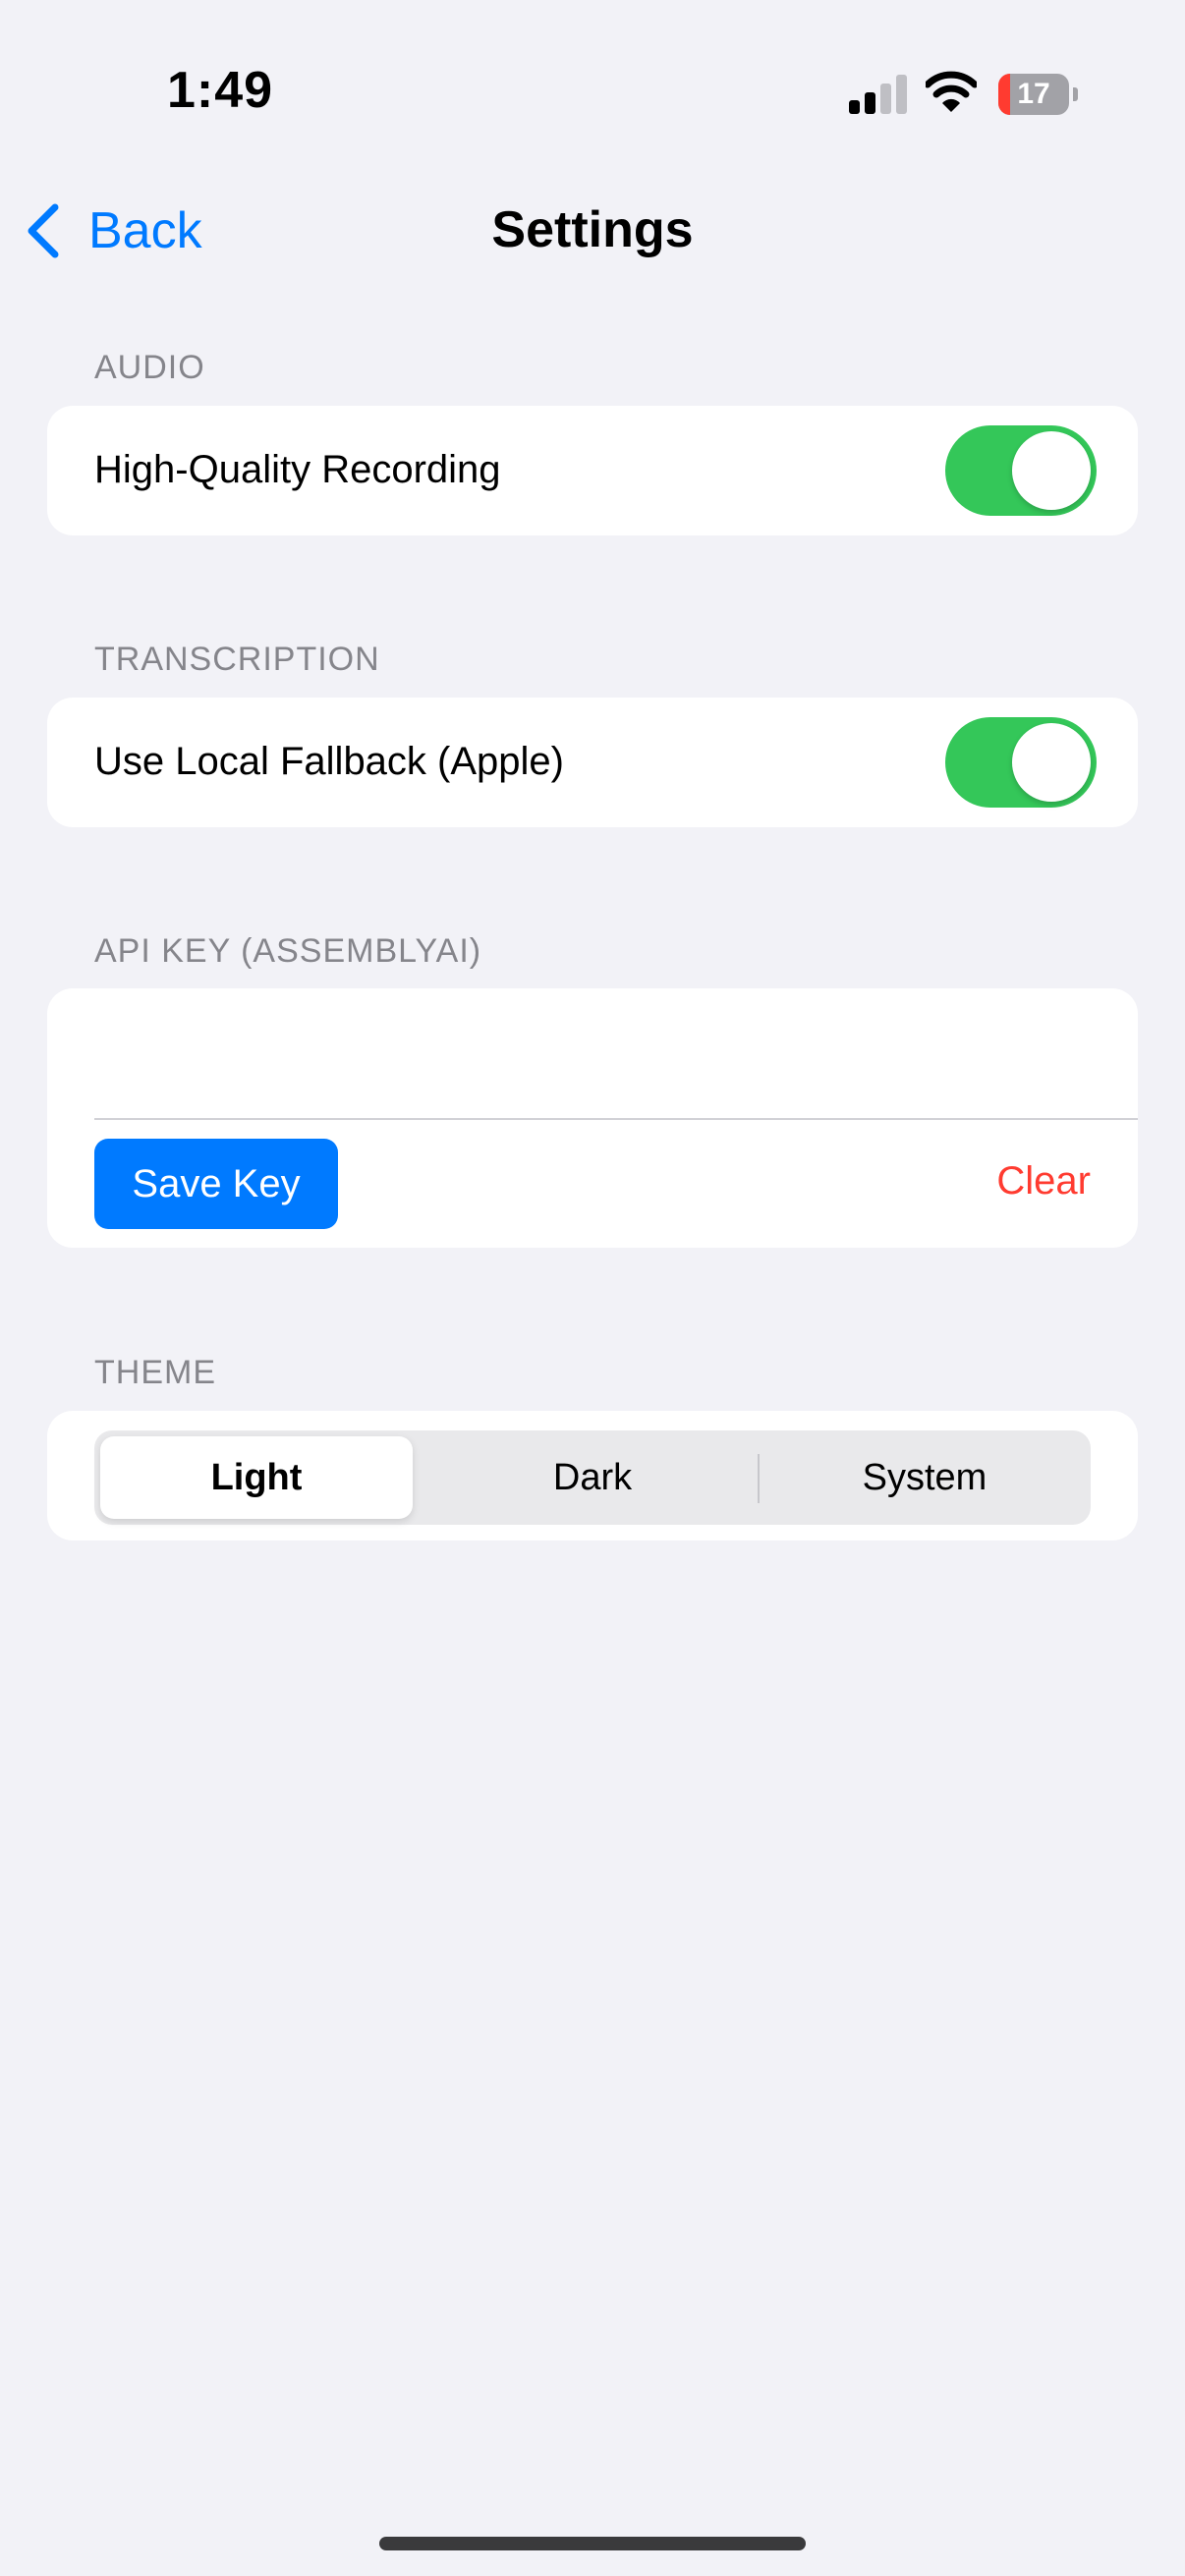 The width and height of the screenshot is (1185, 2576). Describe the element at coordinates (155, 1372) in the screenshot. I see `section-header-theme: THEME` at that location.